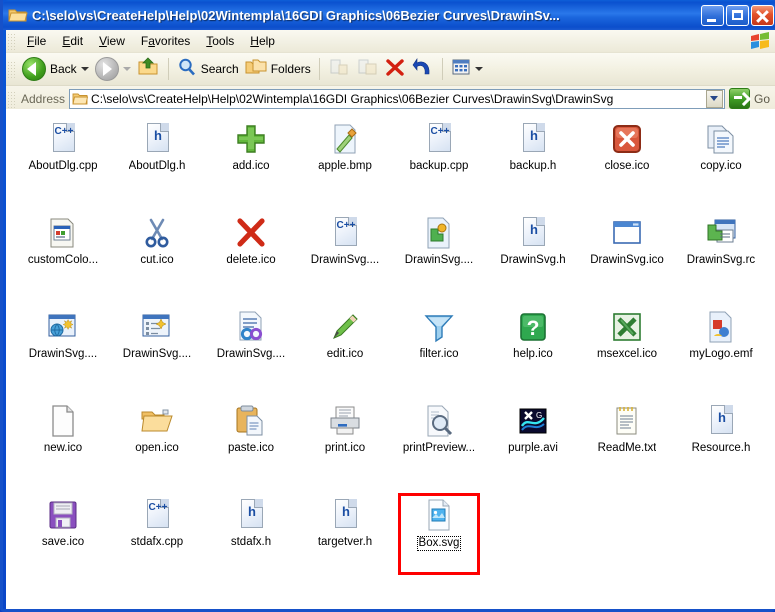 Image resolution: width=775 pixels, height=612 pixels. I want to click on up-folder-icon, so click(148, 69).